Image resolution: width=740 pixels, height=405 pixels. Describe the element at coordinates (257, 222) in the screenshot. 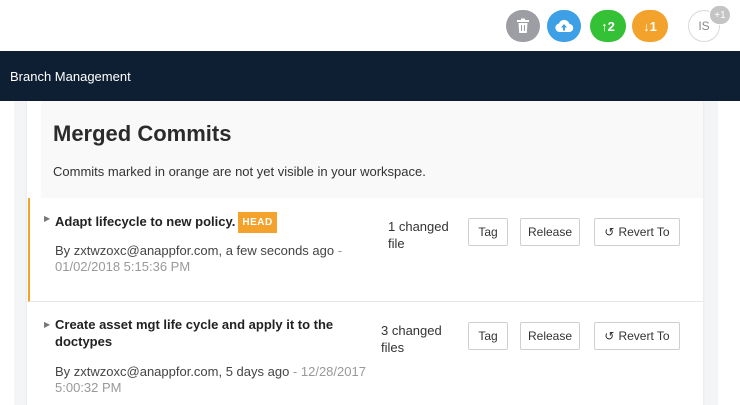

I see `head-badge: HEAD` at that location.